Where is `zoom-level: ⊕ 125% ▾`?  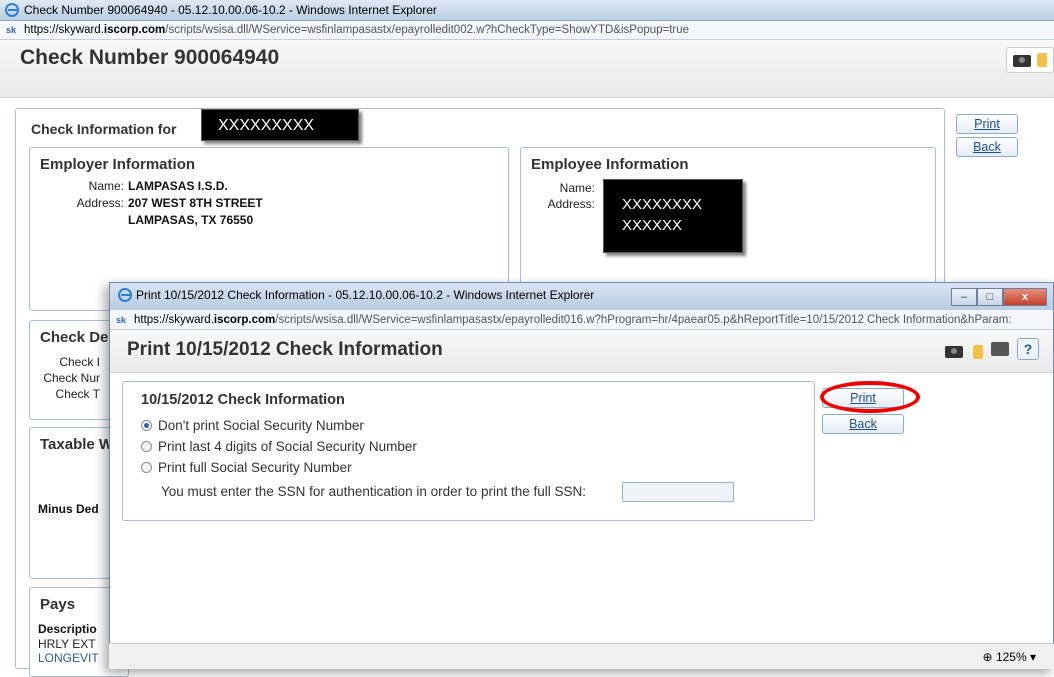
zoom-level: ⊕ 125% ▾ is located at coordinates (1009, 657).